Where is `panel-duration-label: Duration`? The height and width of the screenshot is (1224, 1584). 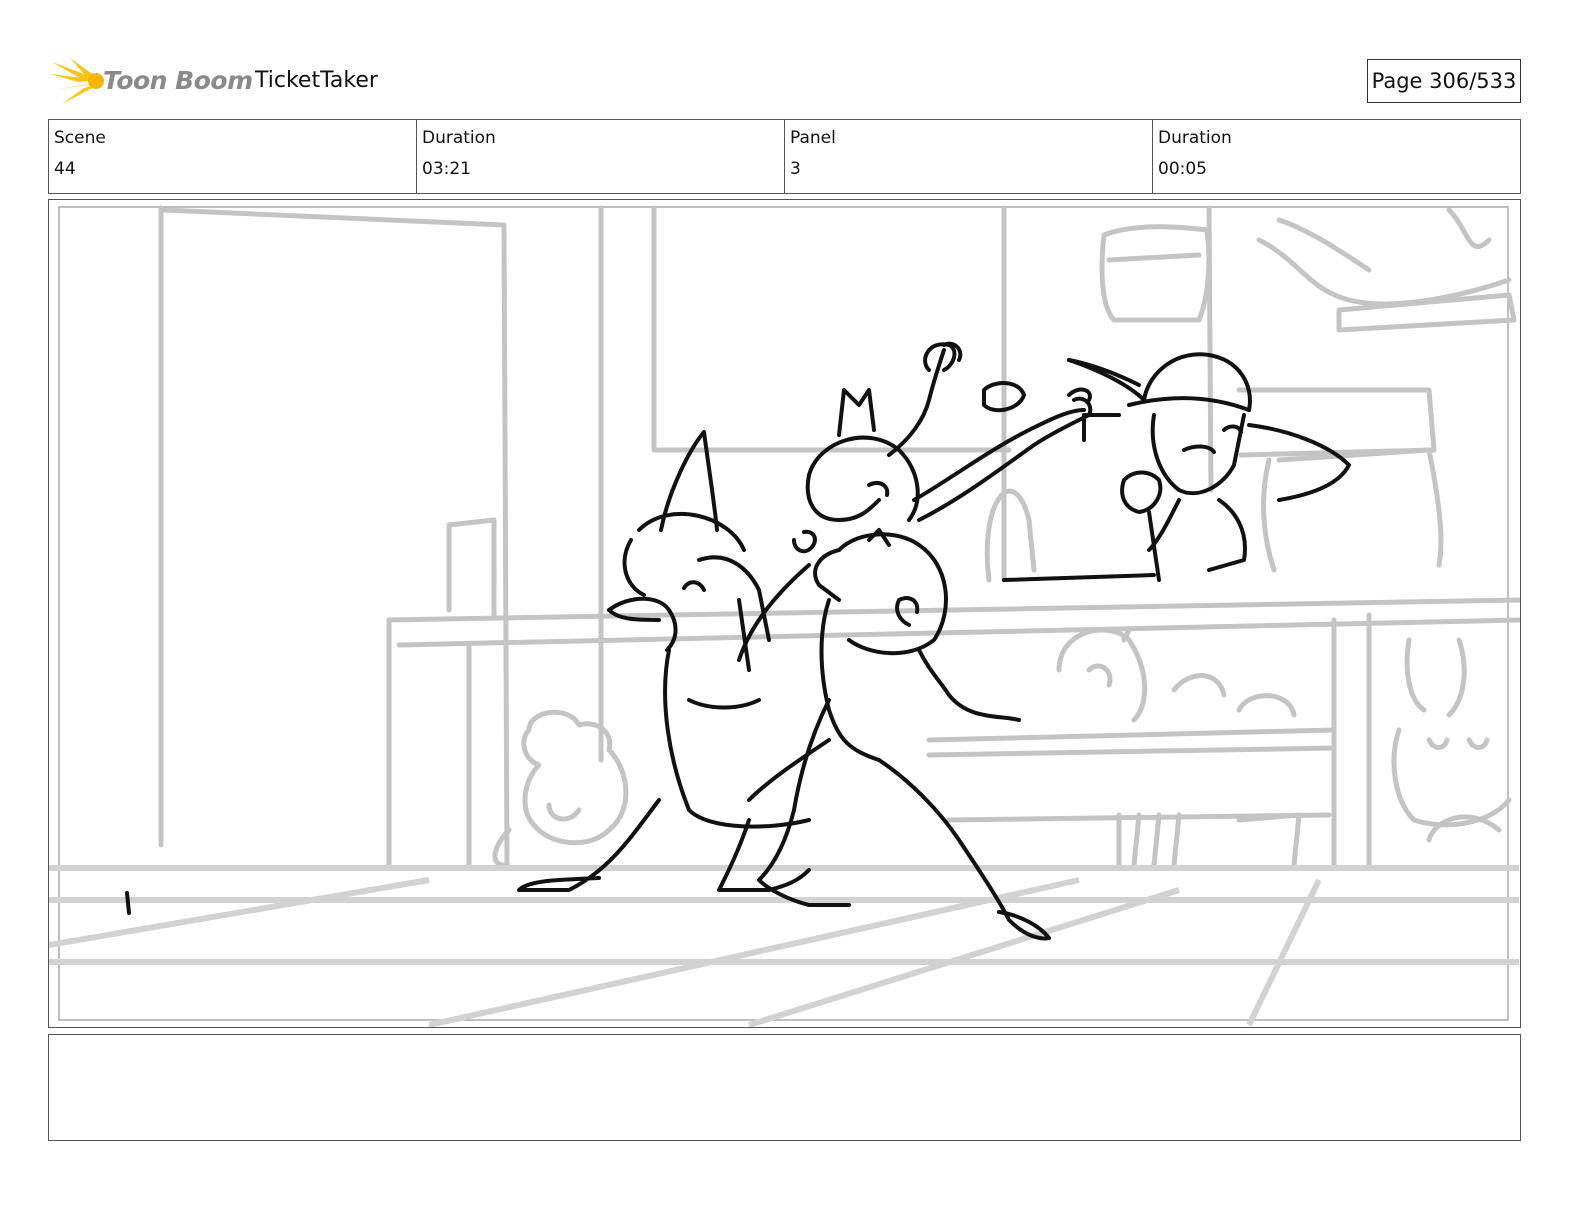 panel-duration-label: Duration is located at coordinates (1195, 138).